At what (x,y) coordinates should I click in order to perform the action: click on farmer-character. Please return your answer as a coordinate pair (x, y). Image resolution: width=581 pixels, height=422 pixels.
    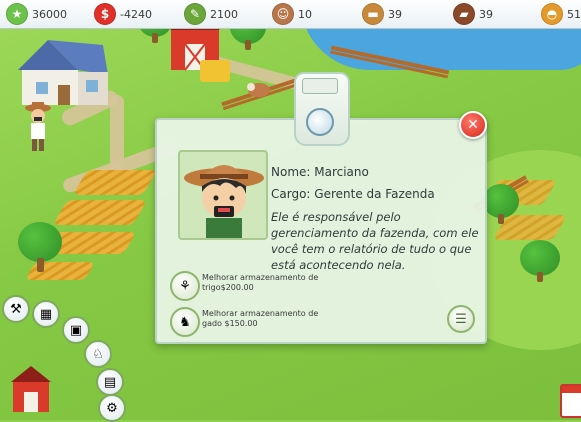
    Looking at the image, I should click on (38, 128).